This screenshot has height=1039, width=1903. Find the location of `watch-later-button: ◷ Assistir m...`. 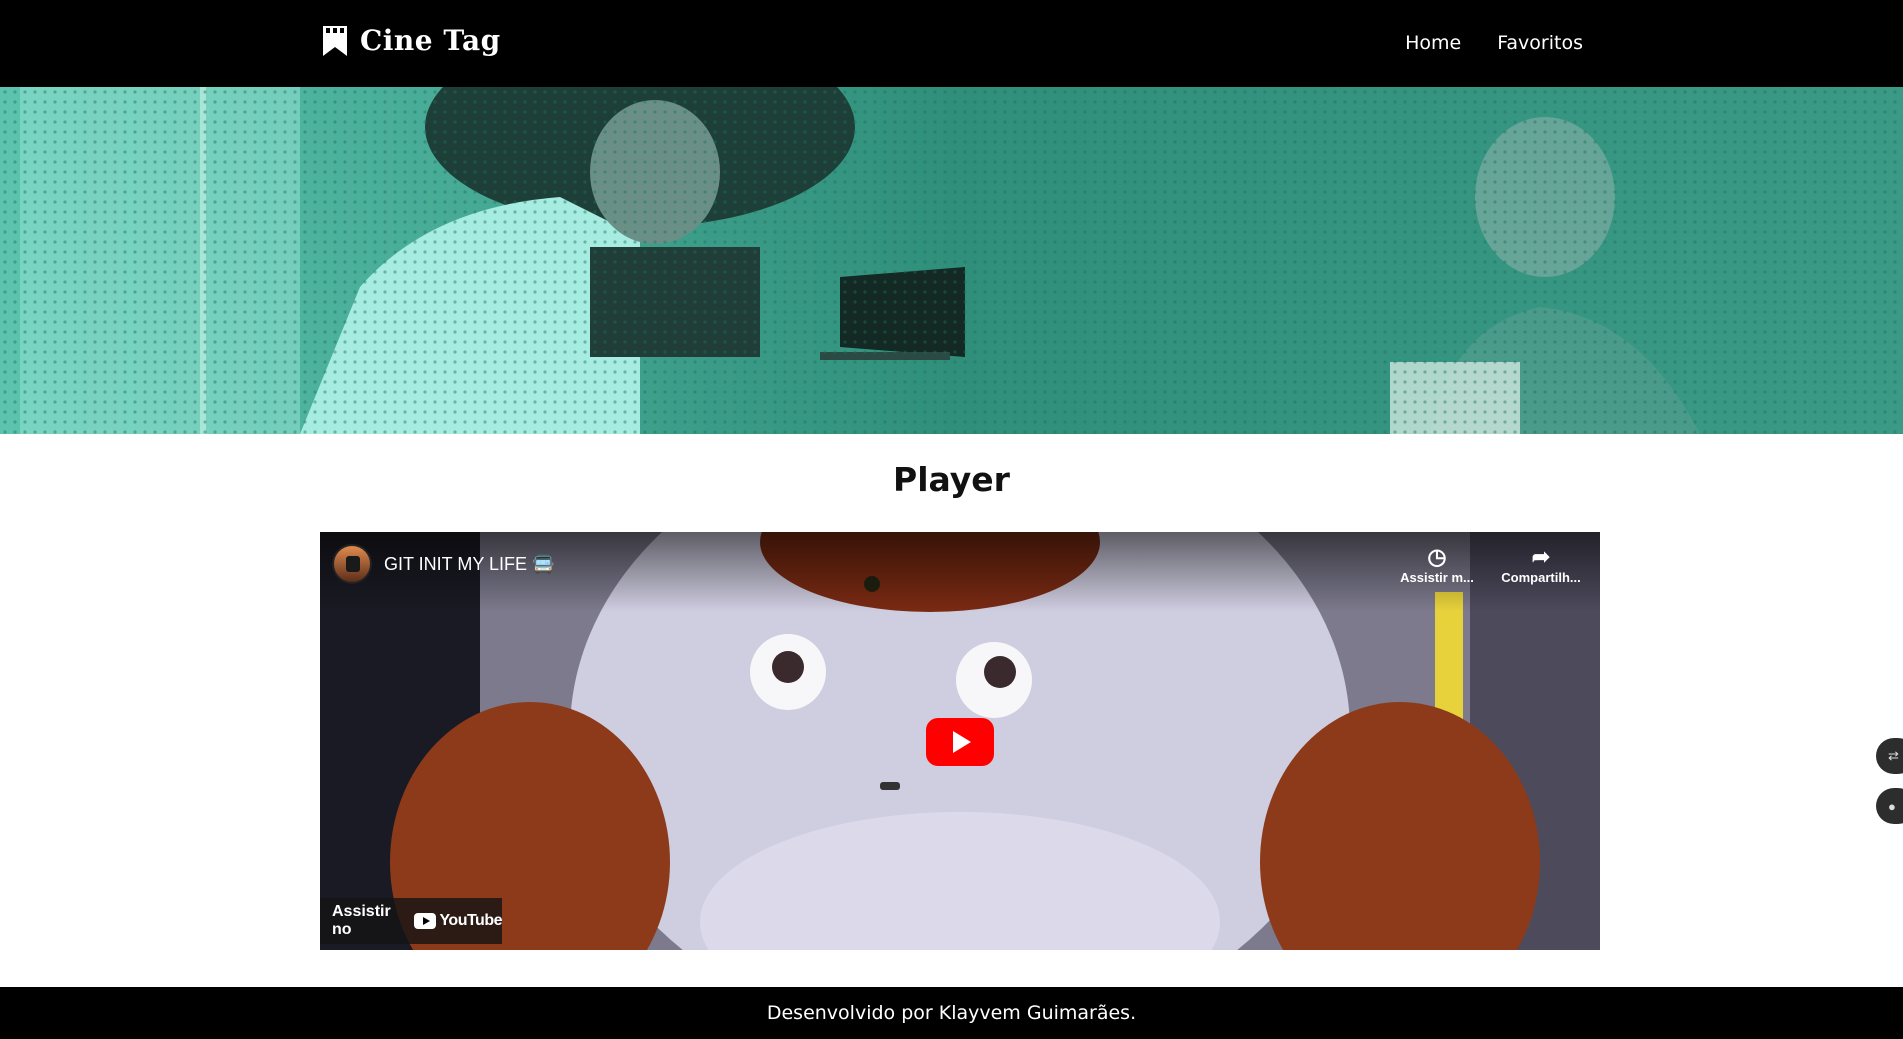

watch-later-button: ◷ Assistir m... is located at coordinates (1437, 564).